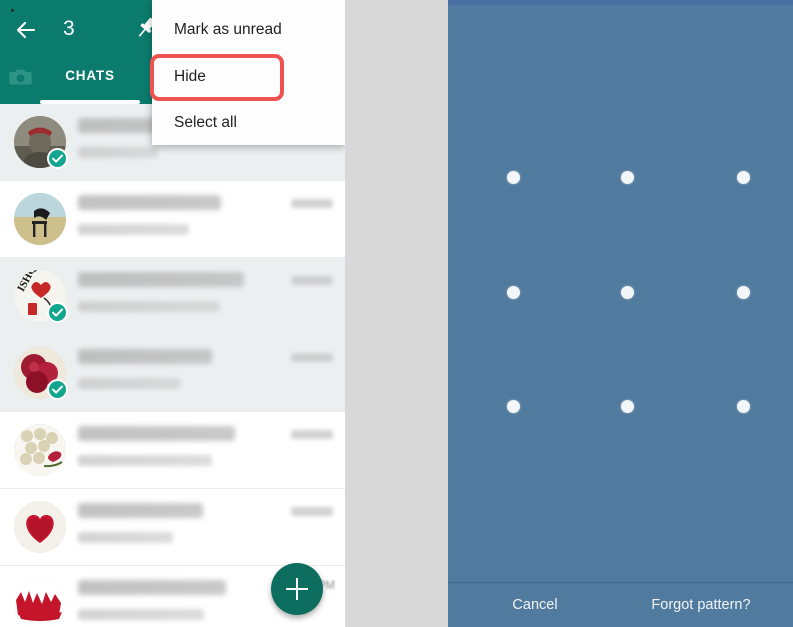 The width and height of the screenshot is (793, 627). Describe the element at coordinates (535, 605) in the screenshot. I see `cancel-button: Cancel` at that location.